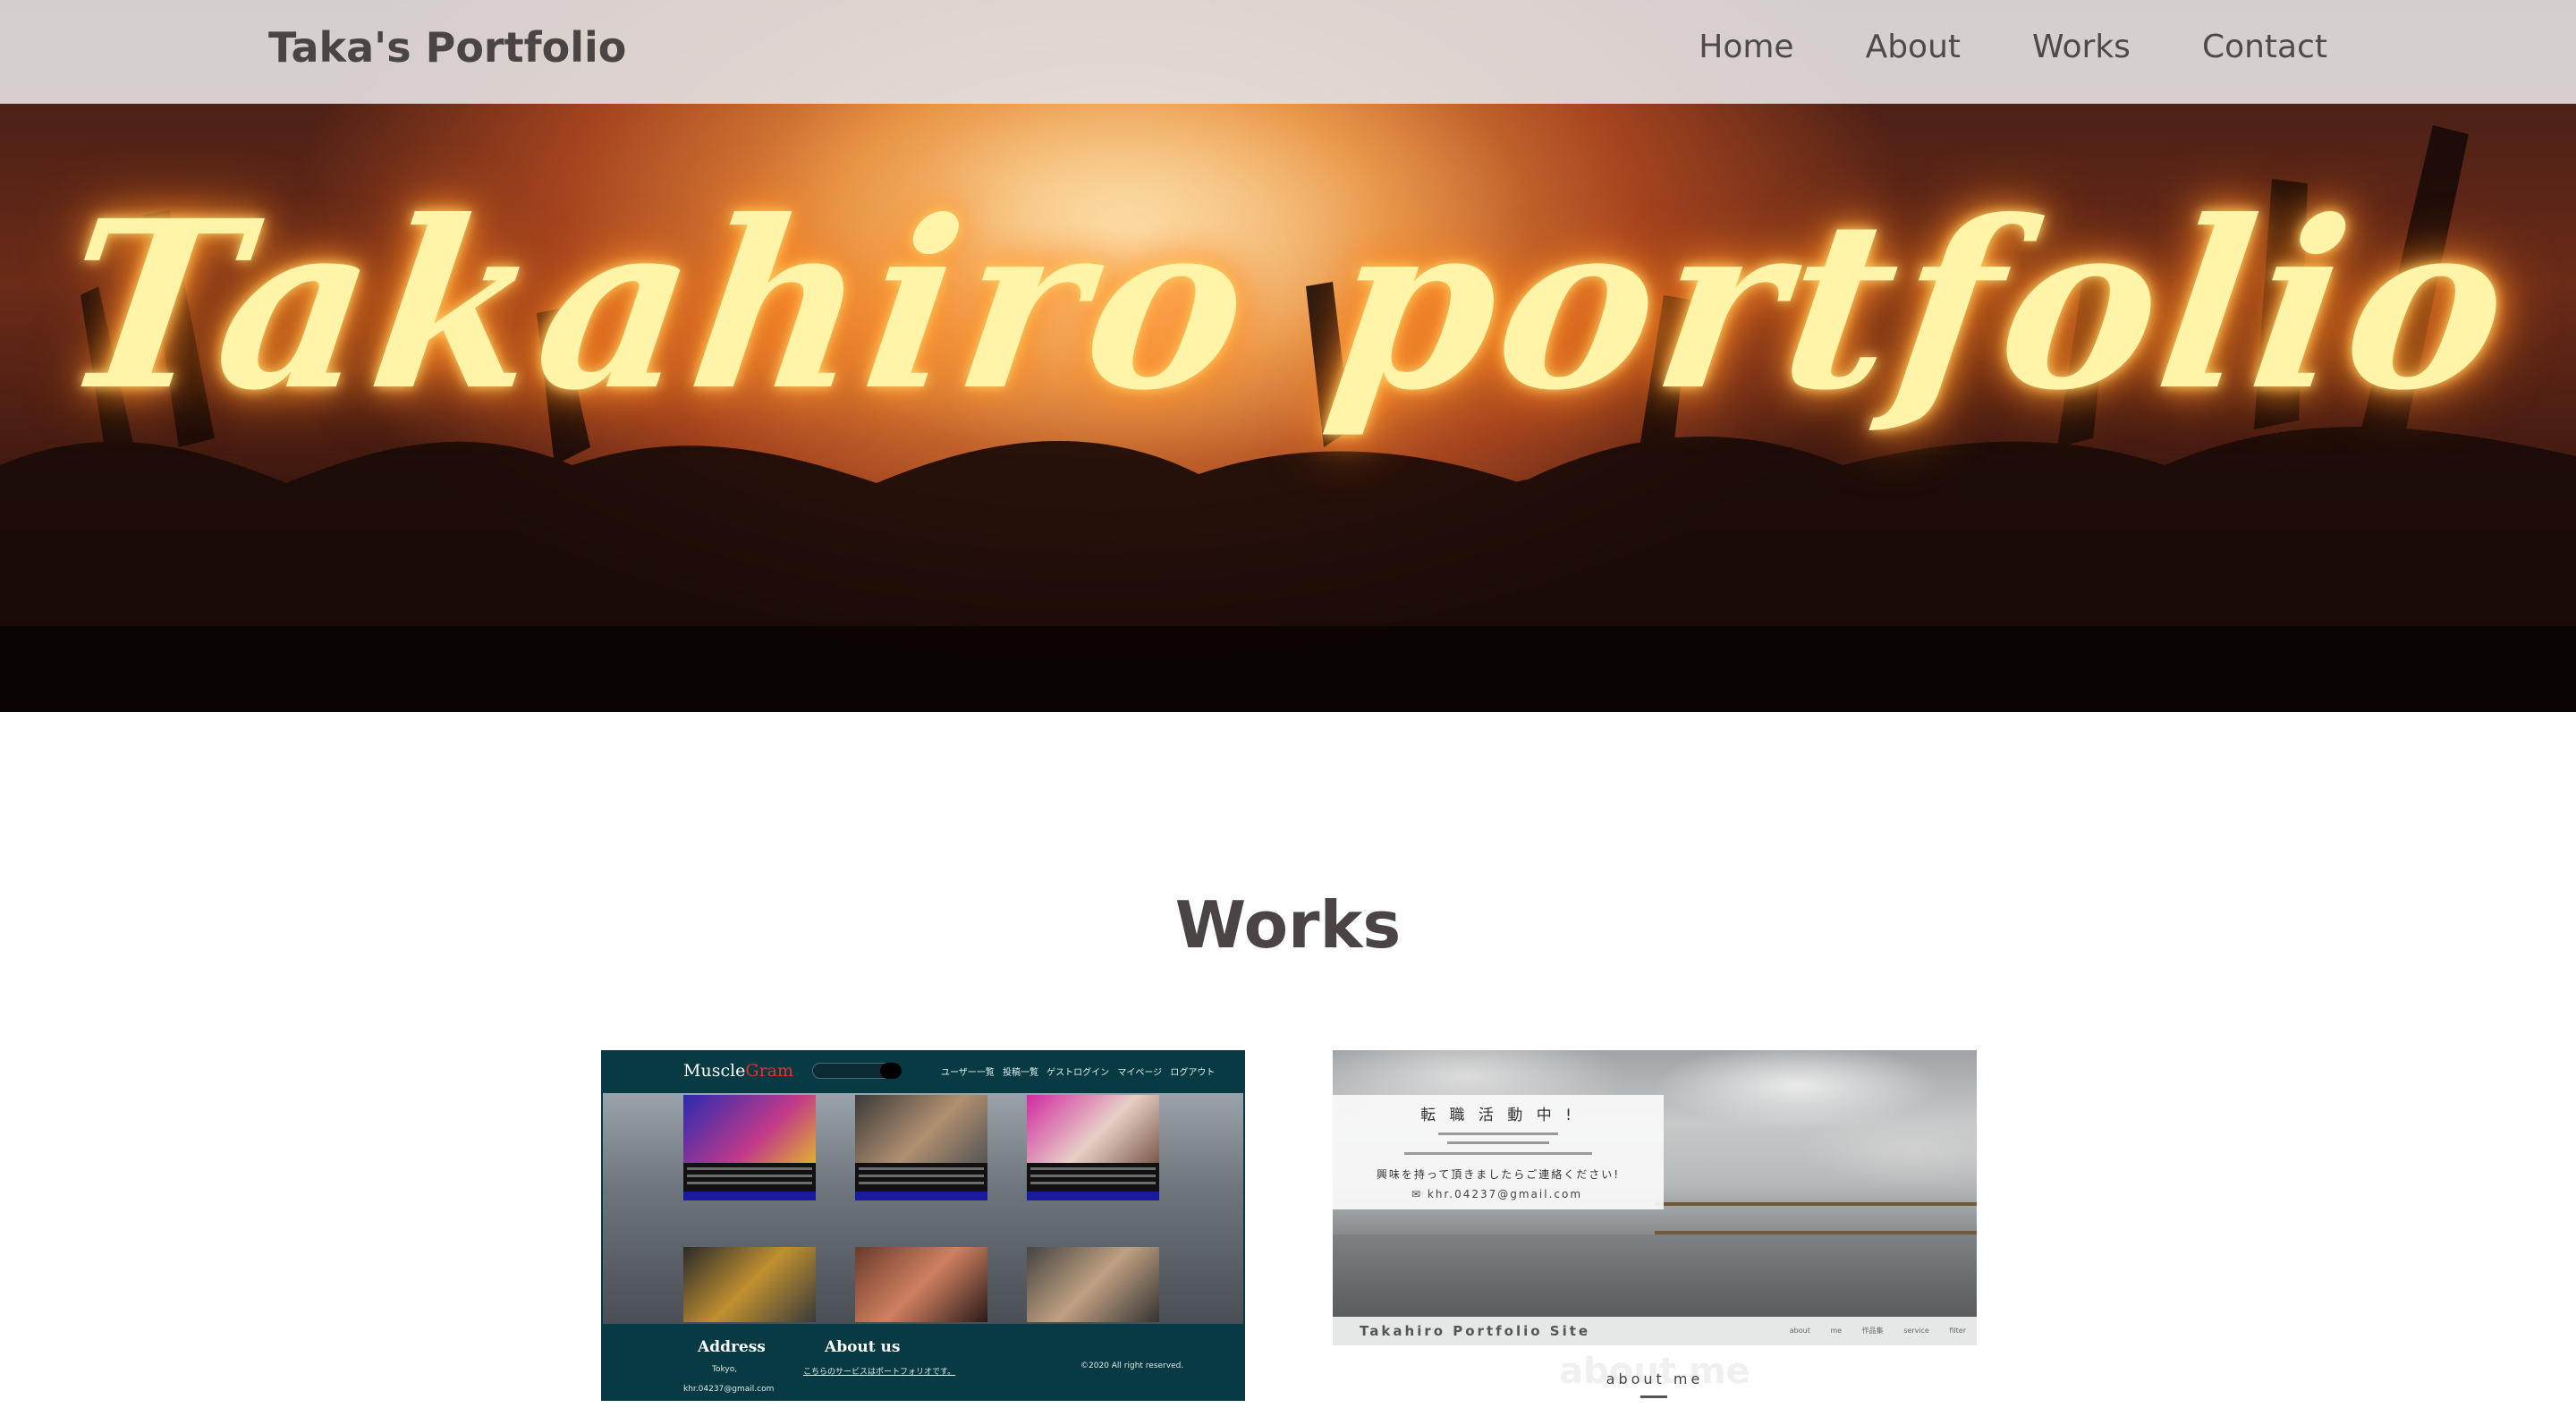  Describe the element at coordinates (891, 1071) in the screenshot. I see `musclegram-search-button` at that location.